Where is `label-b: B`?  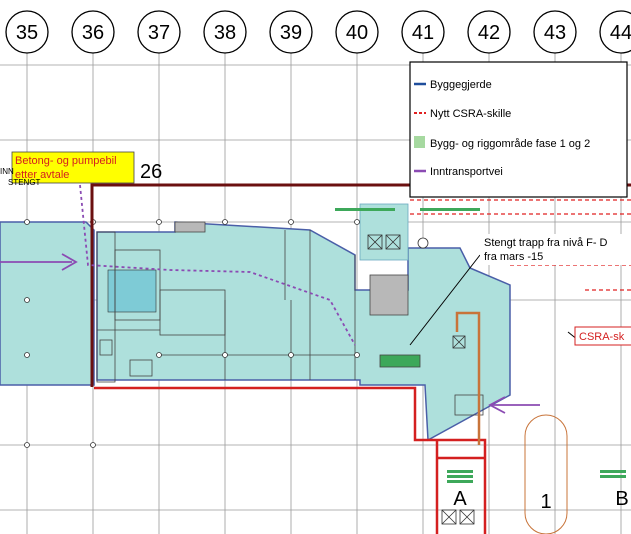 label-b: B is located at coordinates (621, 499).